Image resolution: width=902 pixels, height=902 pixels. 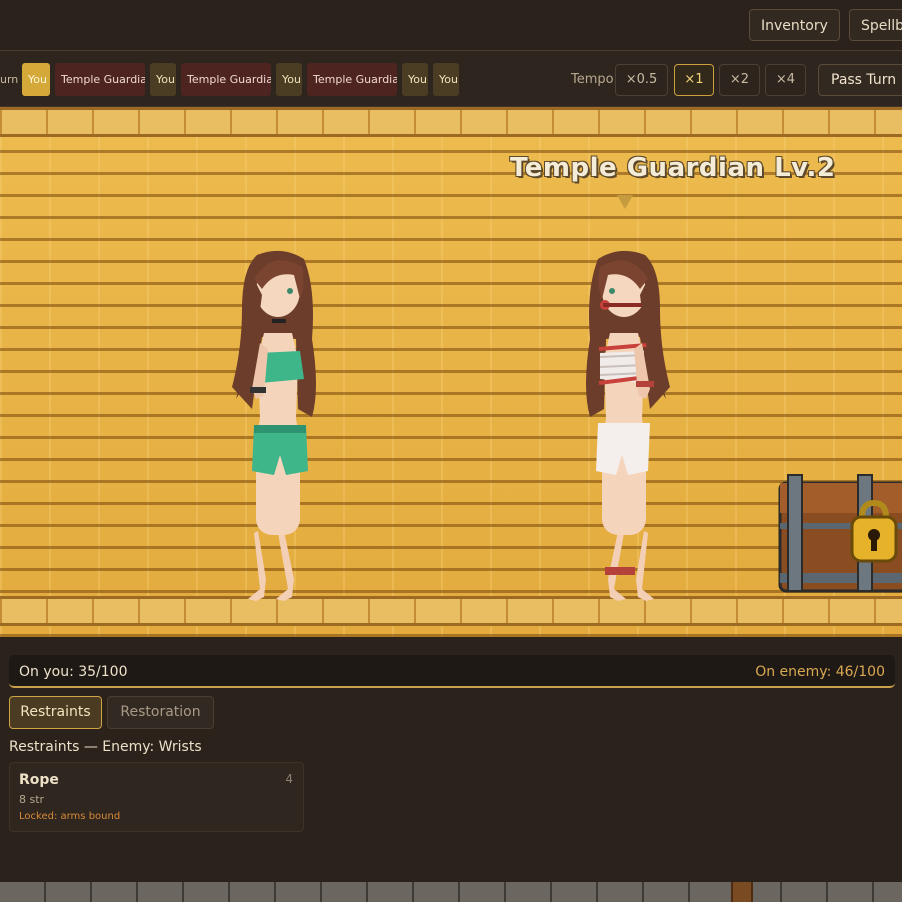 I want to click on target-marker-icon, so click(x=625, y=202).